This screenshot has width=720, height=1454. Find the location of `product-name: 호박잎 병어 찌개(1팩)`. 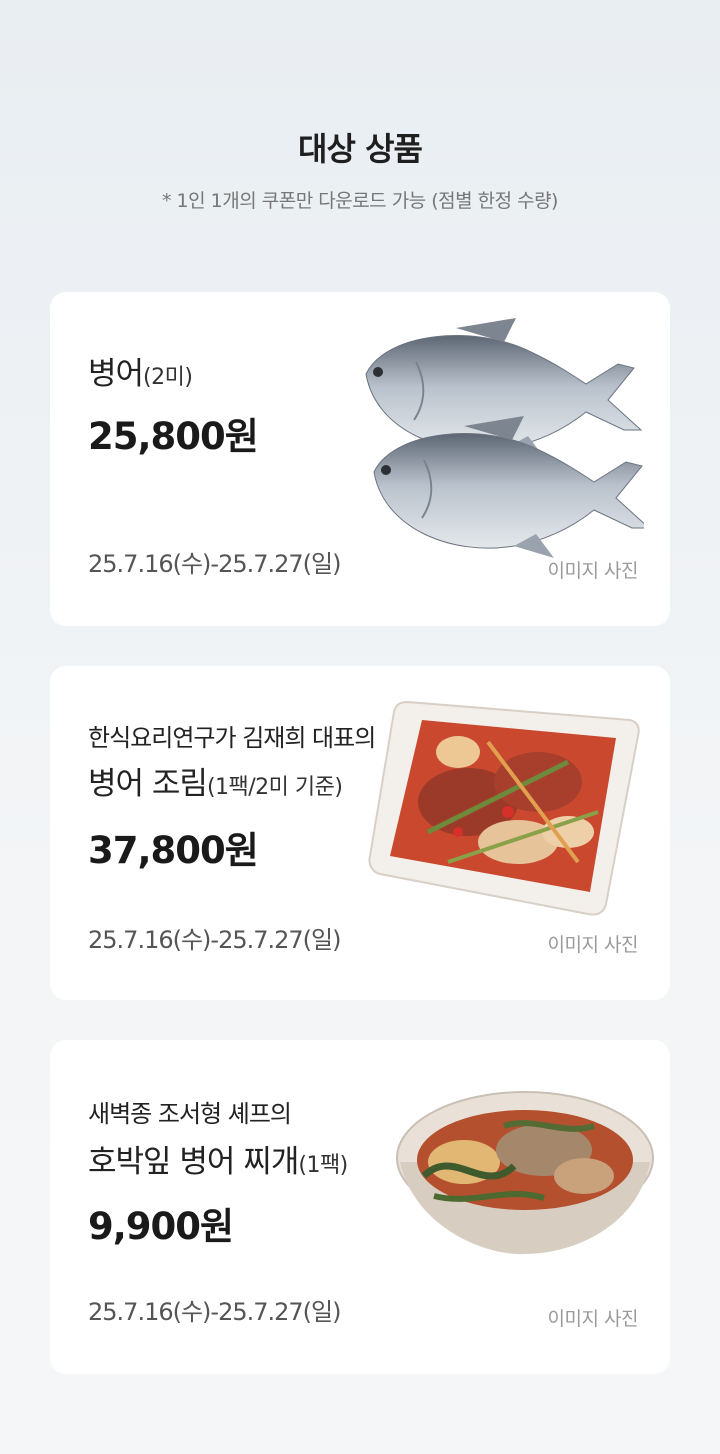

product-name: 호박잎 병어 찌개(1팩) is located at coordinates (218, 1158).